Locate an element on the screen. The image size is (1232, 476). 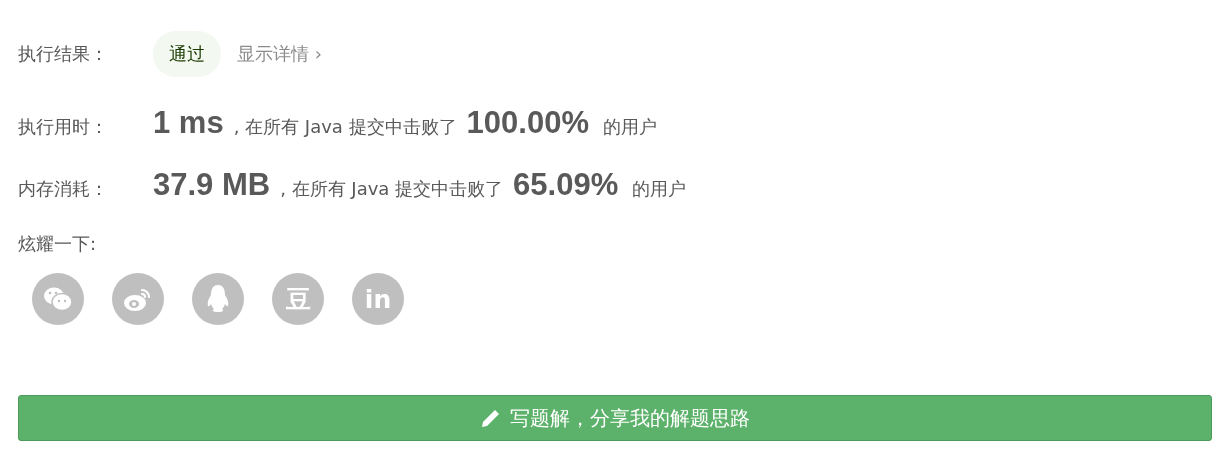
result-label: 执行结果： is located at coordinates (63, 54).